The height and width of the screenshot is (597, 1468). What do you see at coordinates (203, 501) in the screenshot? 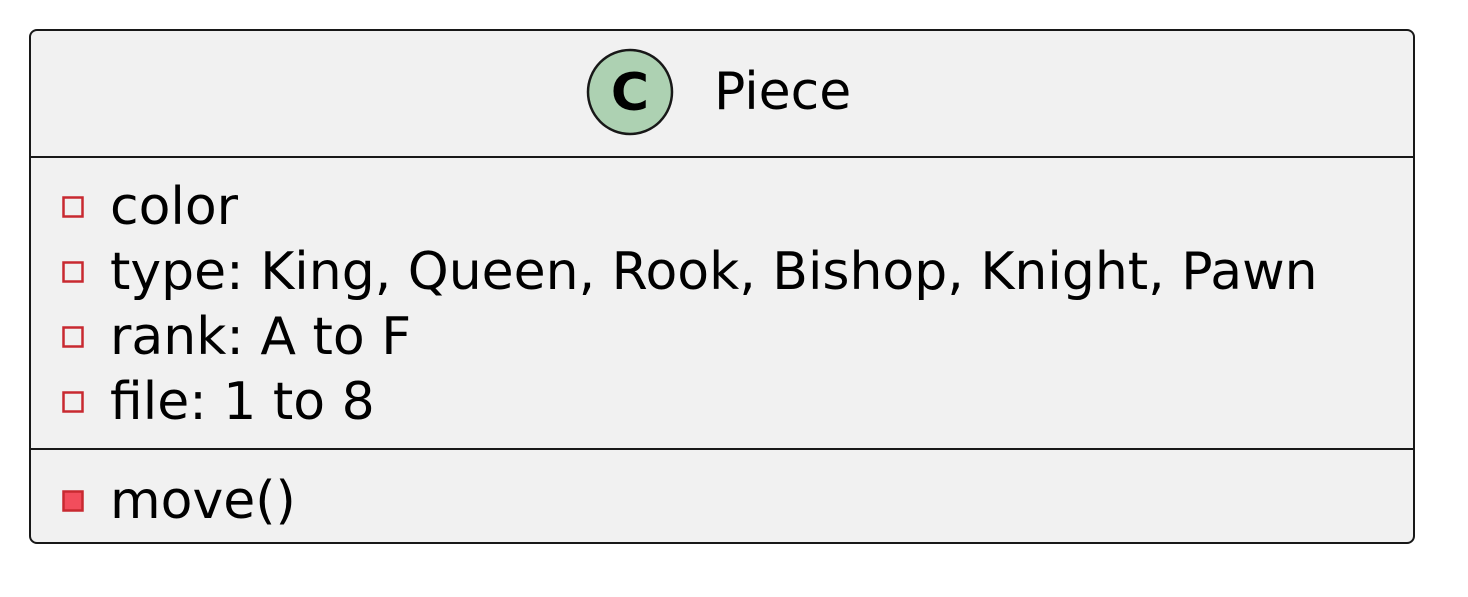
I see `method-label: move()` at bounding box center [203, 501].